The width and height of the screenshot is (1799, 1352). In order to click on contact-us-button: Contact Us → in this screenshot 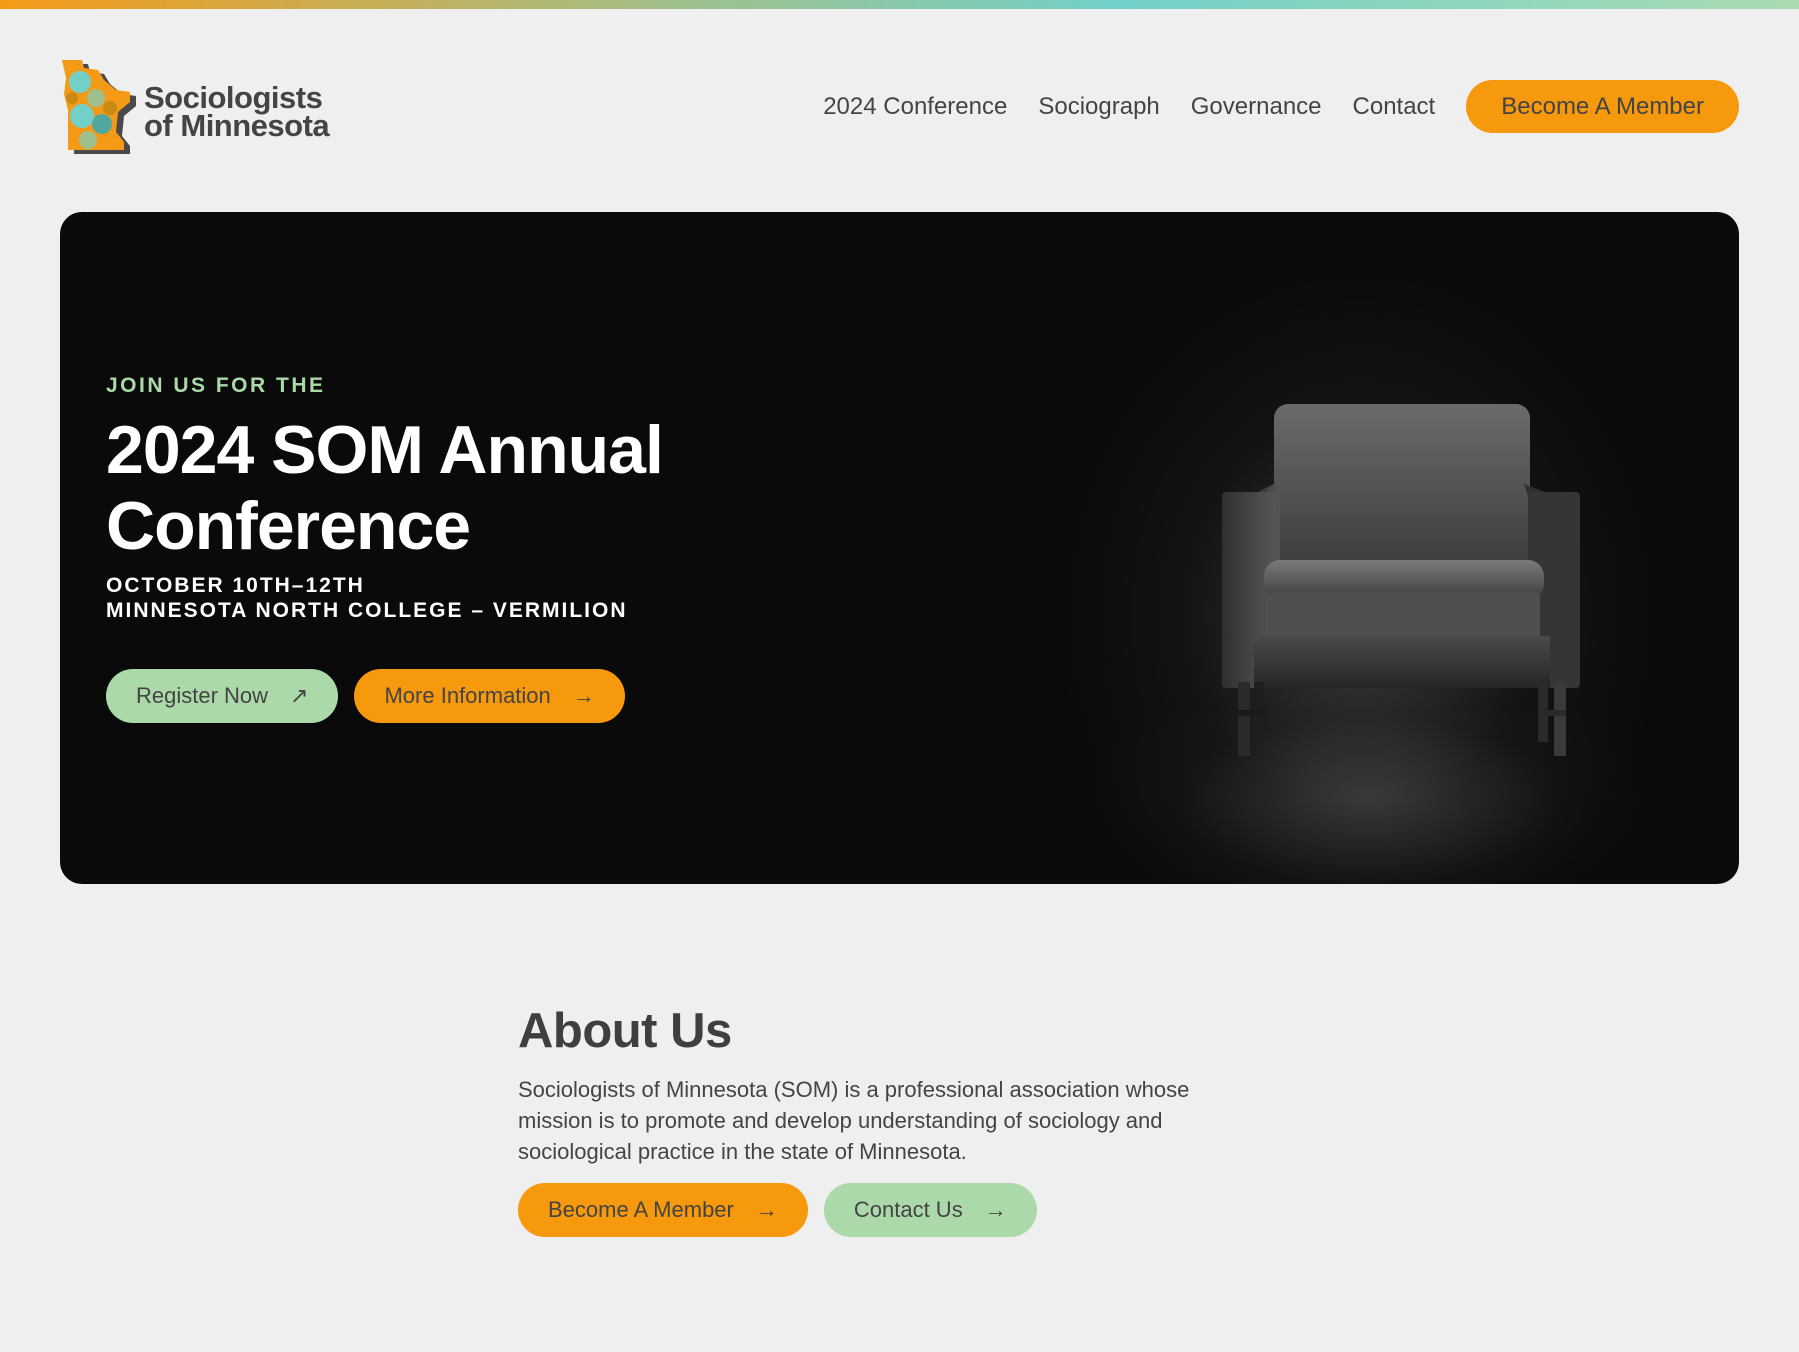, I will do `click(930, 1210)`.